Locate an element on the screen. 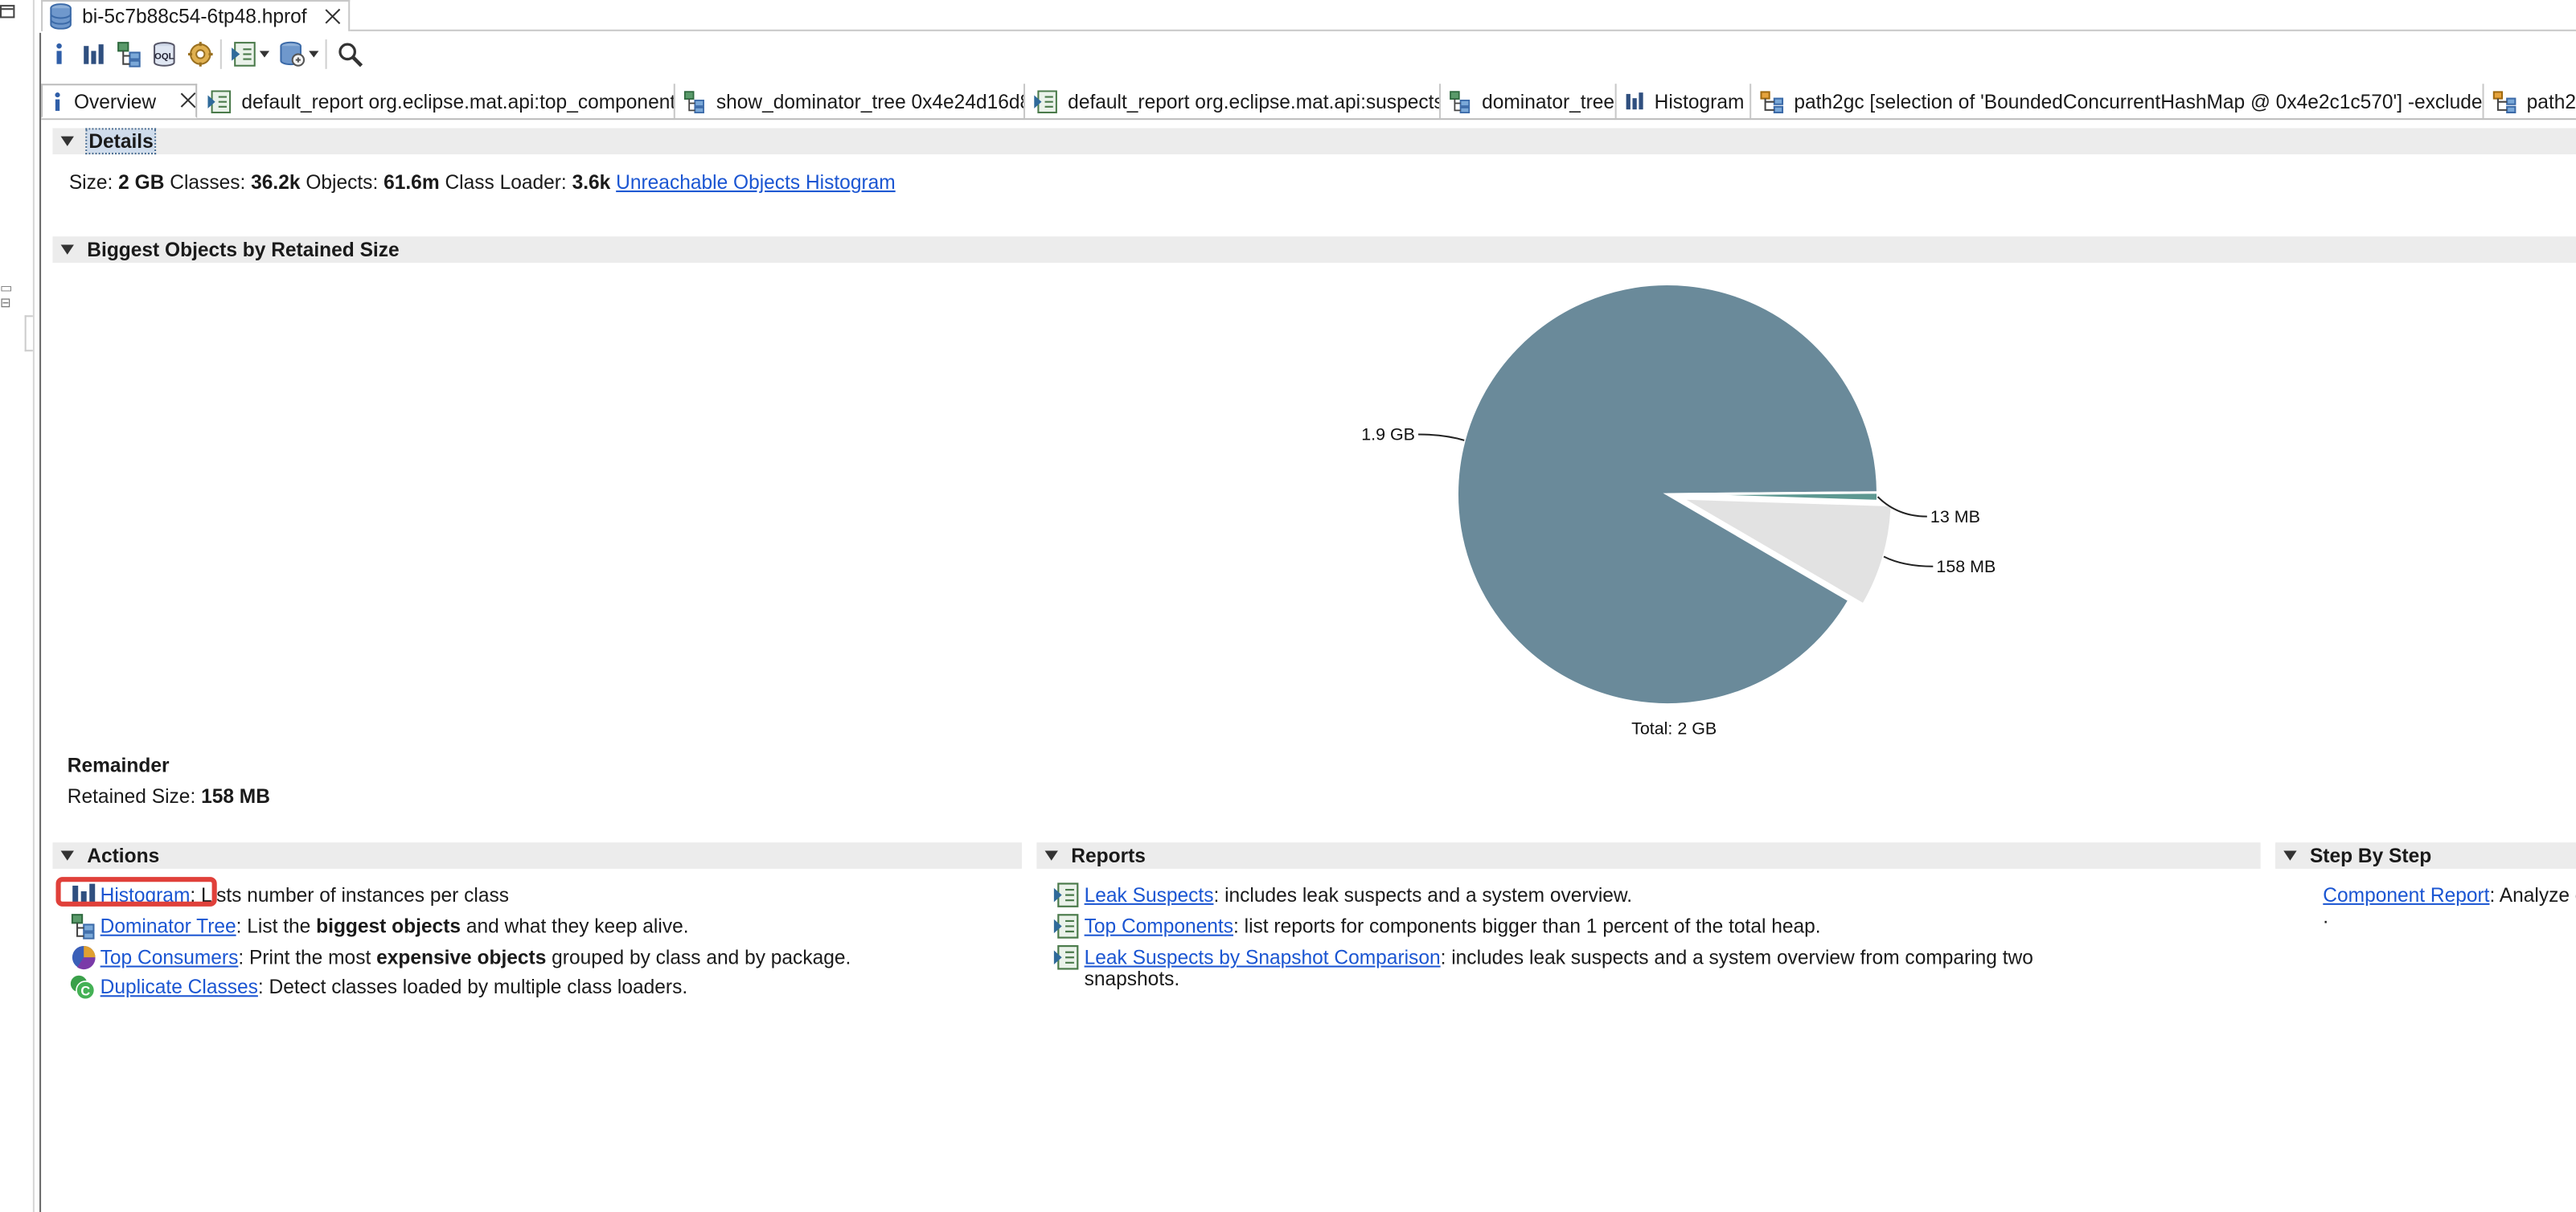 The height and width of the screenshot is (1212, 2576). search-button is located at coordinates (350, 54).